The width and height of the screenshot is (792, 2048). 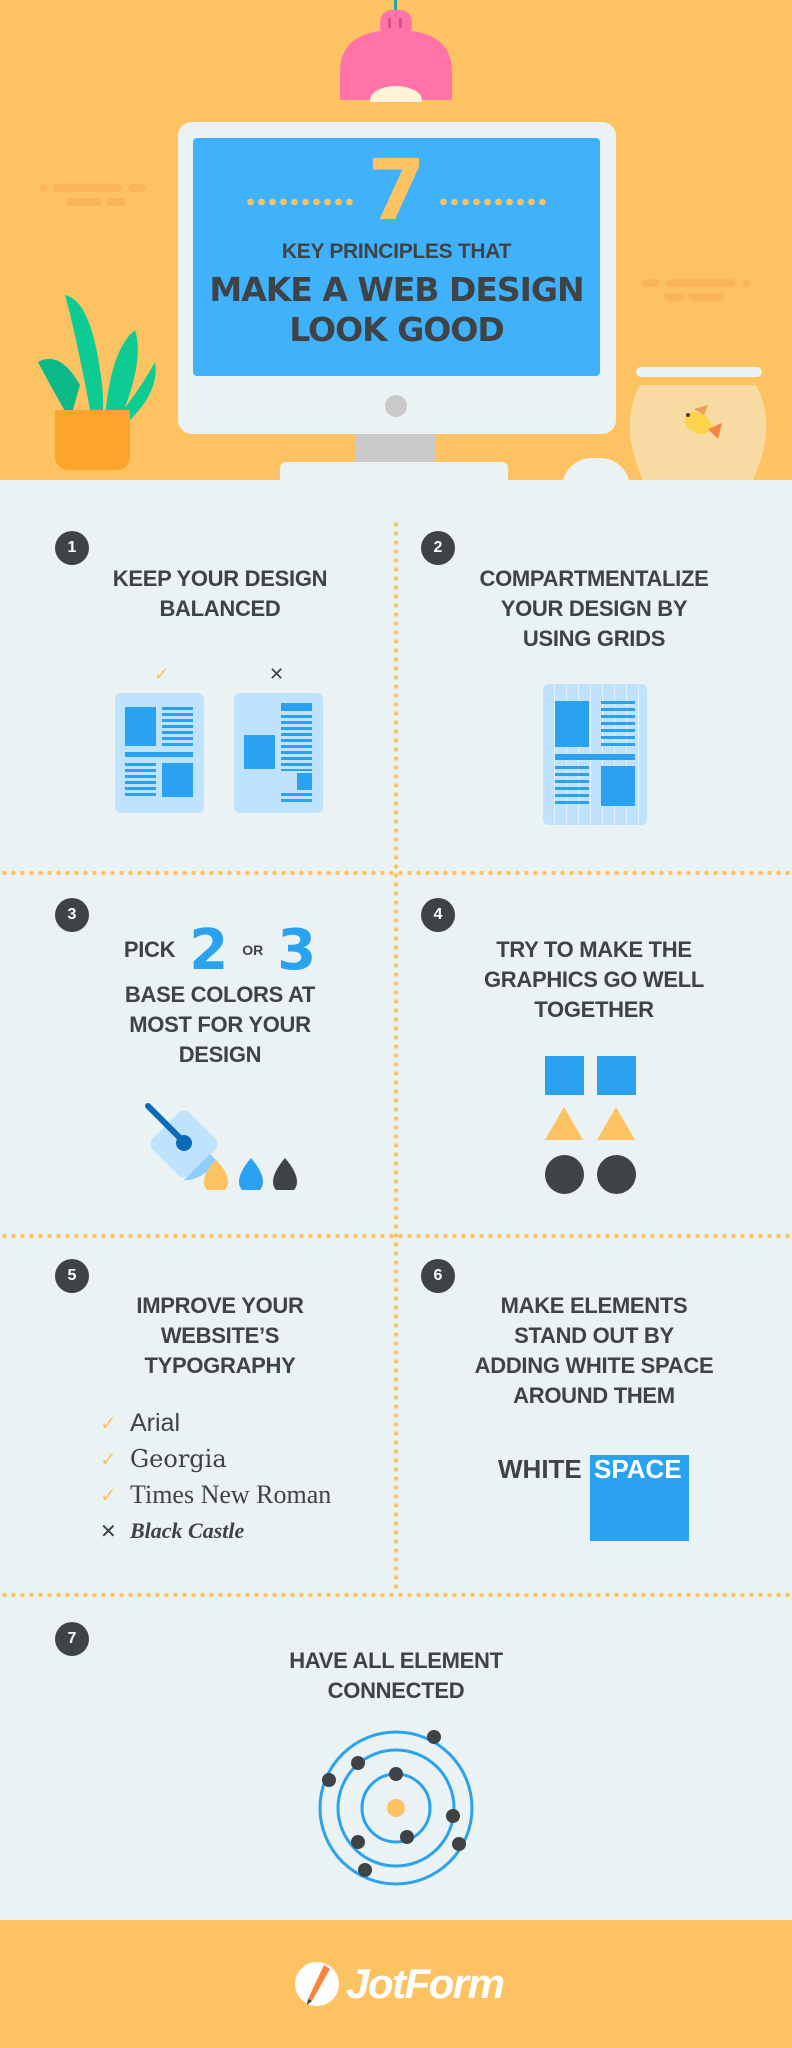 What do you see at coordinates (278, 753) in the screenshot?
I see `unbalanced-layout-icon` at bounding box center [278, 753].